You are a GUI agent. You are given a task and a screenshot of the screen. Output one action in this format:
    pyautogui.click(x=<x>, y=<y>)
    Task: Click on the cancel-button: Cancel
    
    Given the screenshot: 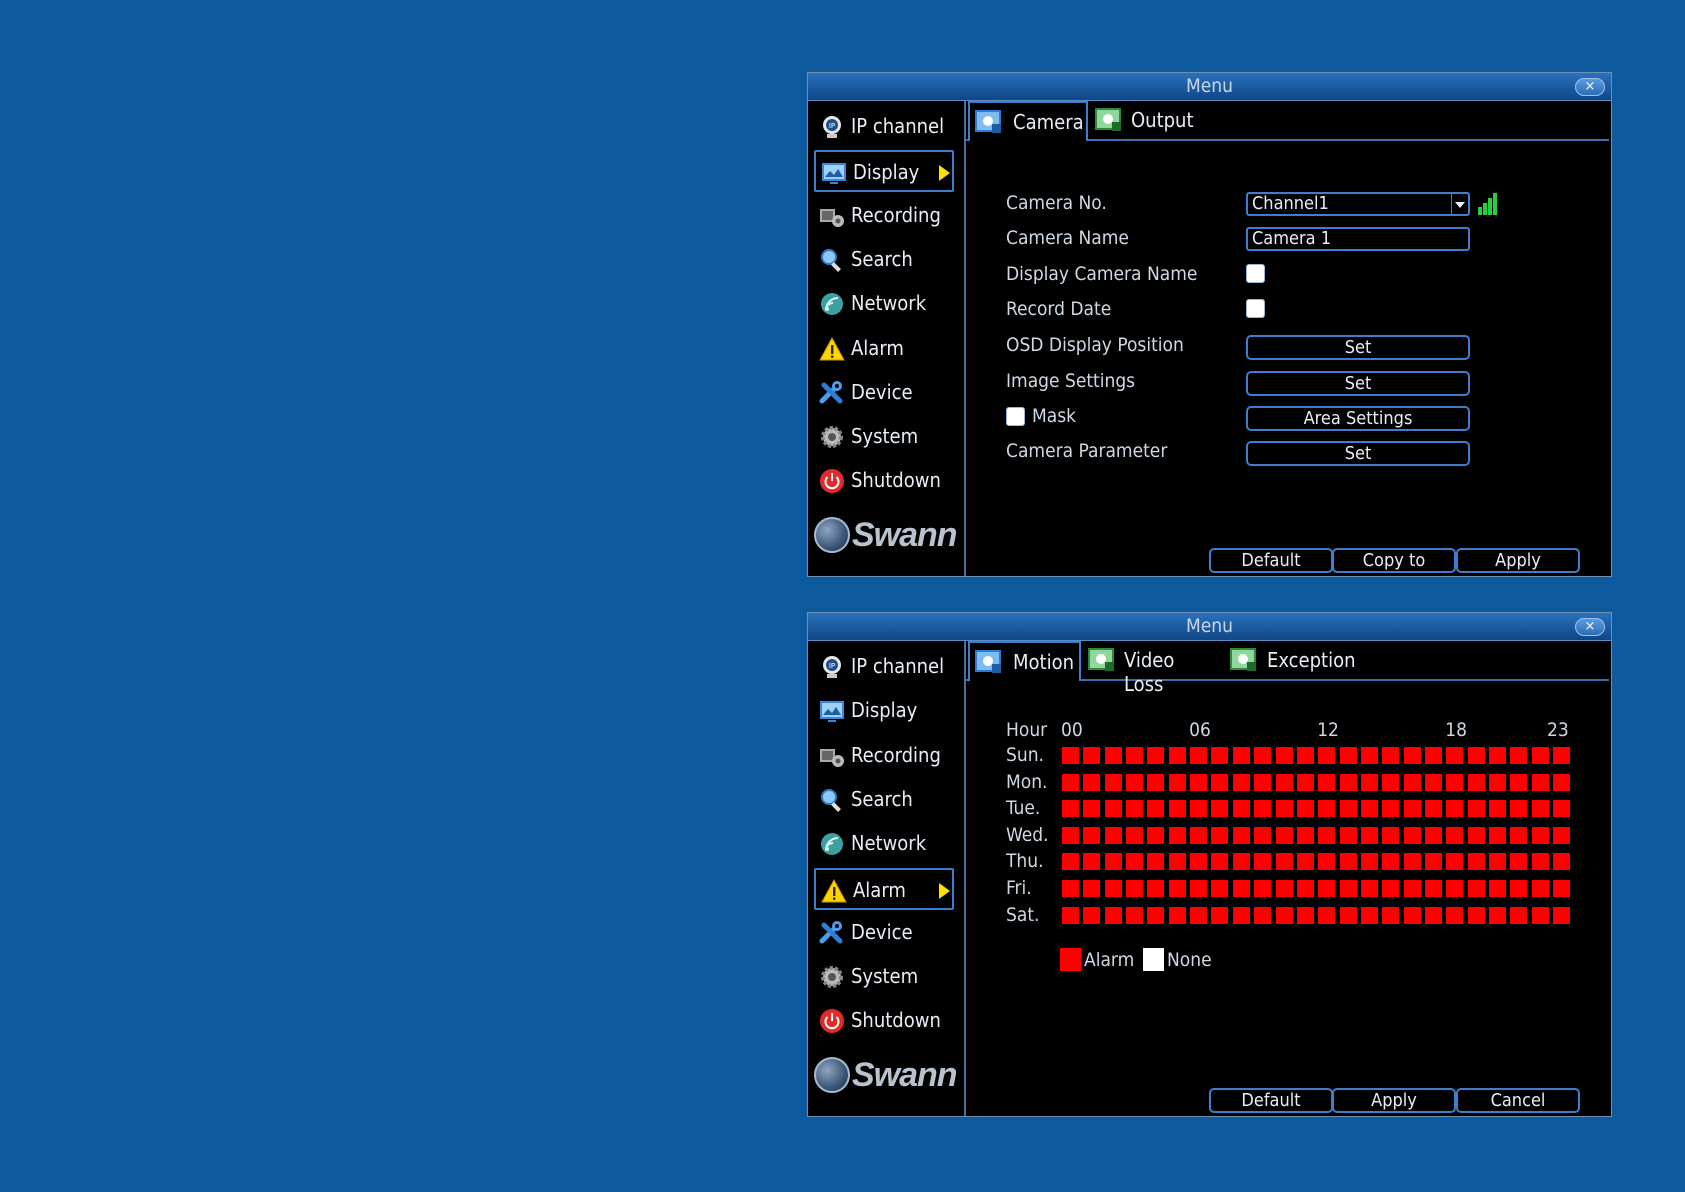 What is the action you would take?
    pyautogui.click(x=1518, y=1100)
    